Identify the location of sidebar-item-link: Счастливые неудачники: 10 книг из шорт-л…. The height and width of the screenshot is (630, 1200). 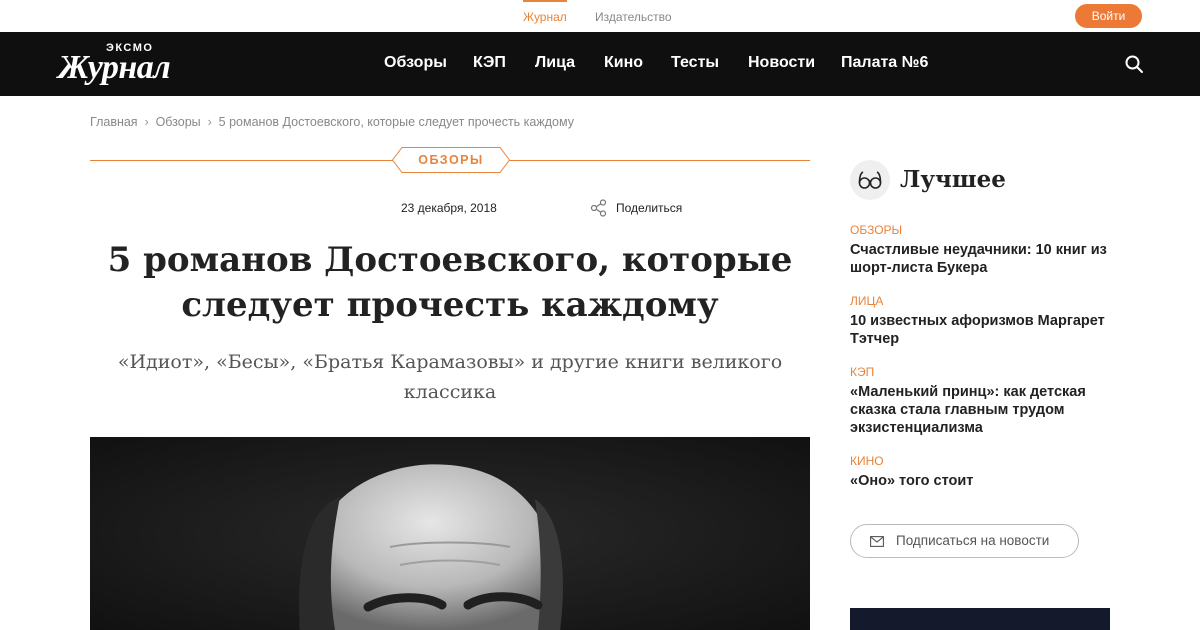
(982, 259).